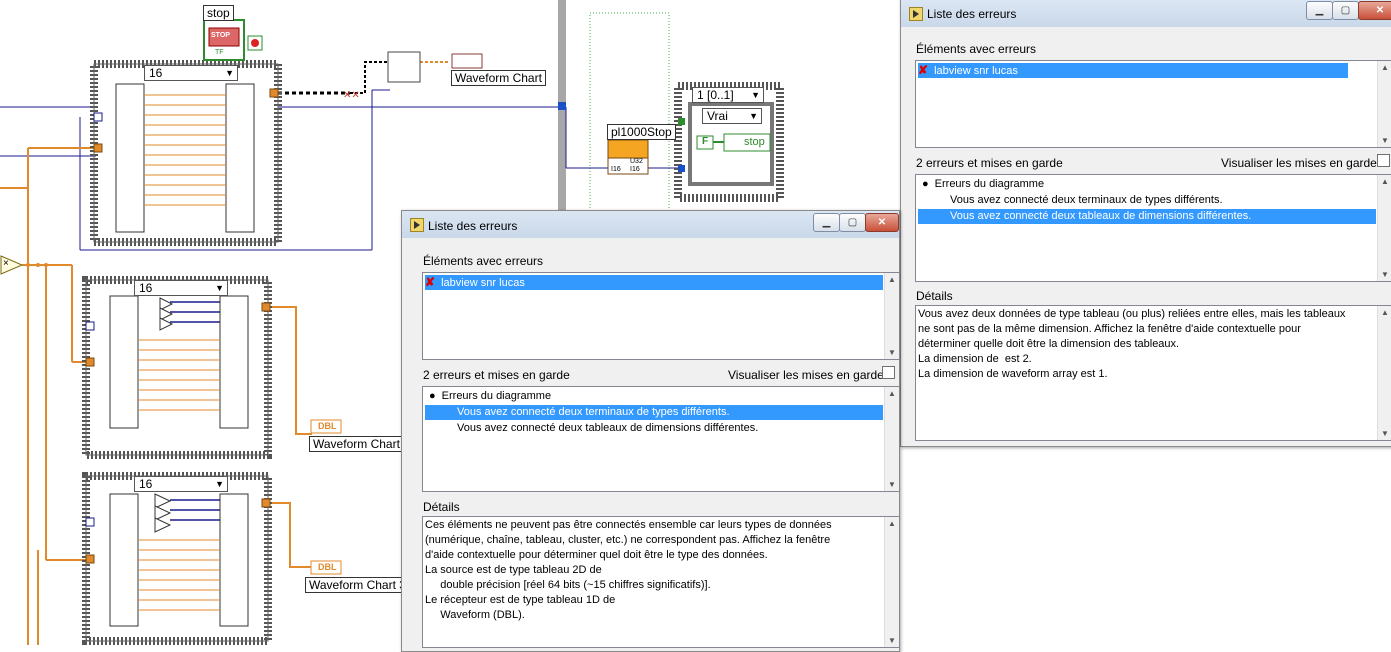  I want to click on waveform-chart-1-label: Waveform Chart, so click(498, 78).